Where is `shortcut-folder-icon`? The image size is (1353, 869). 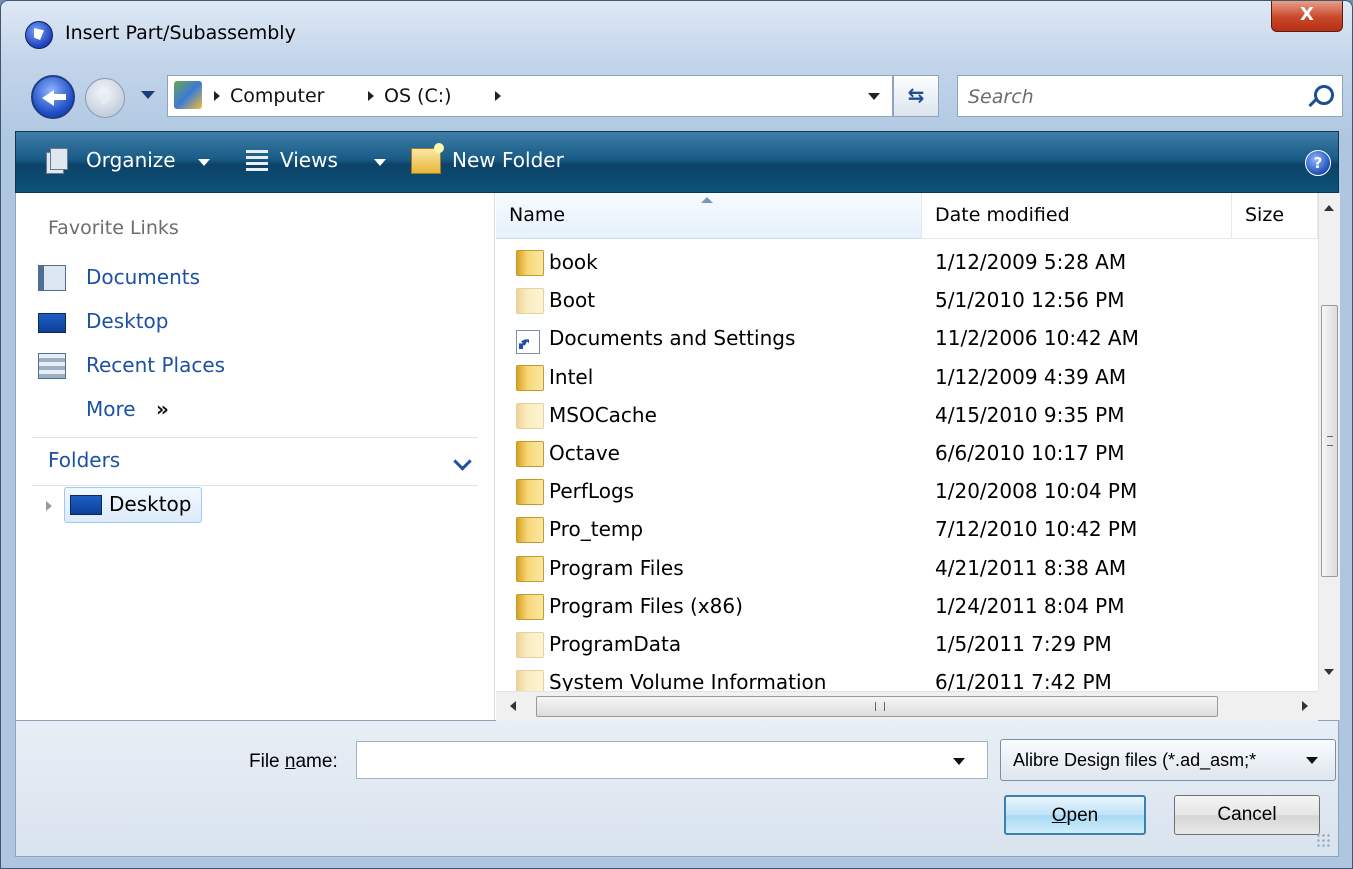 shortcut-folder-icon is located at coordinates (528, 342).